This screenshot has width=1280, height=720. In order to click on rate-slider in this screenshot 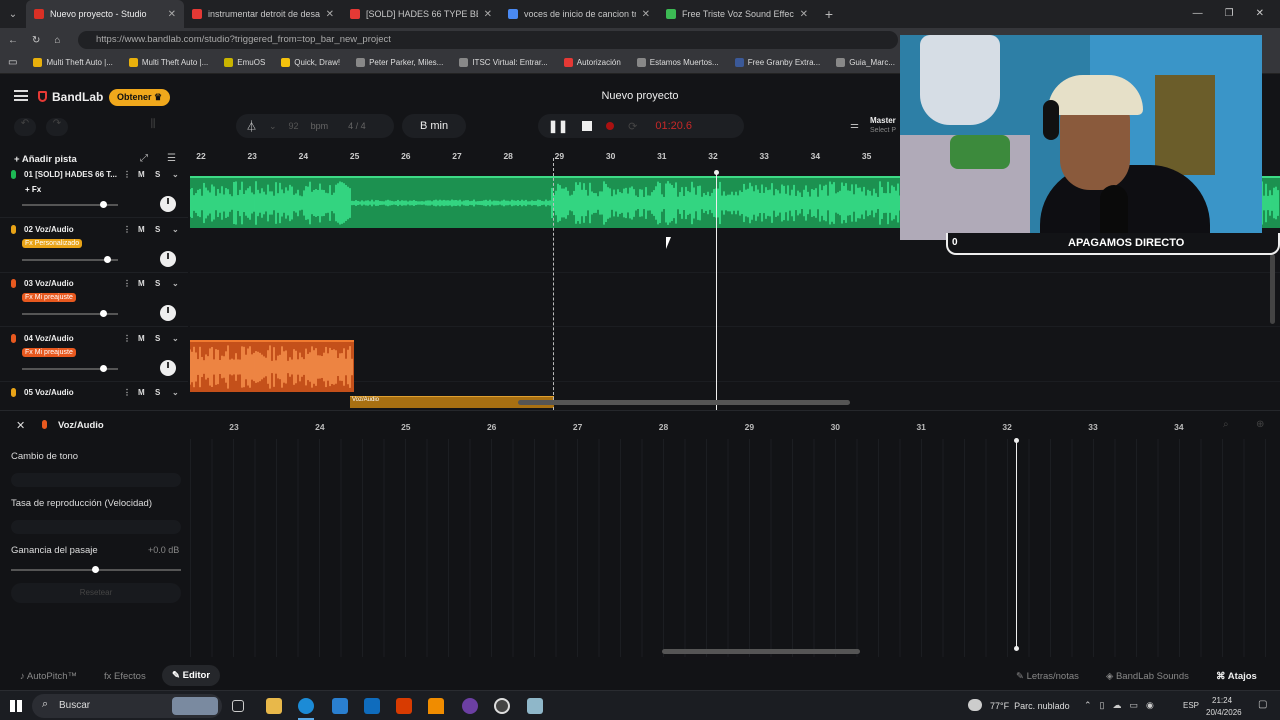, I will do `click(96, 527)`.